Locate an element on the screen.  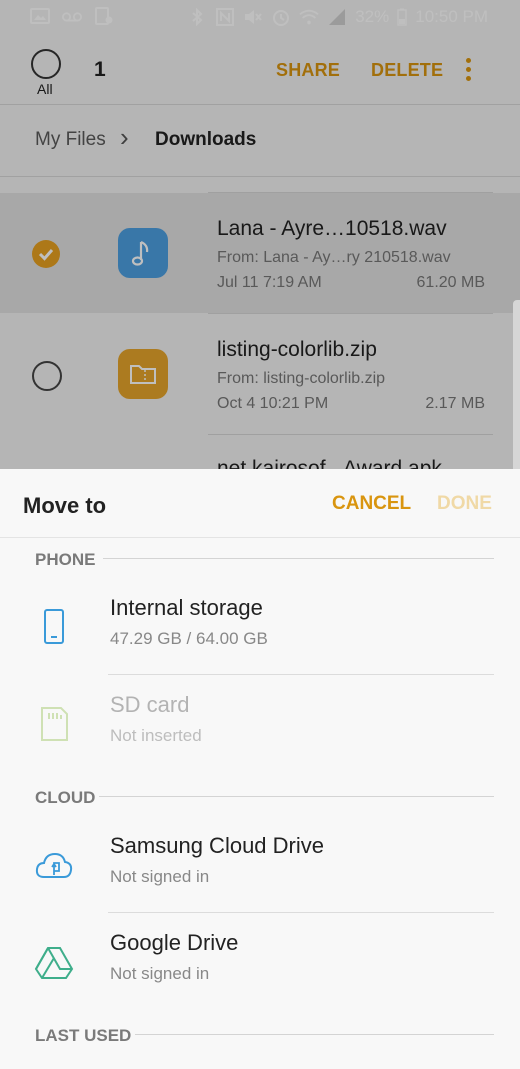
item-title: Google Drive is located at coordinates (174, 942).